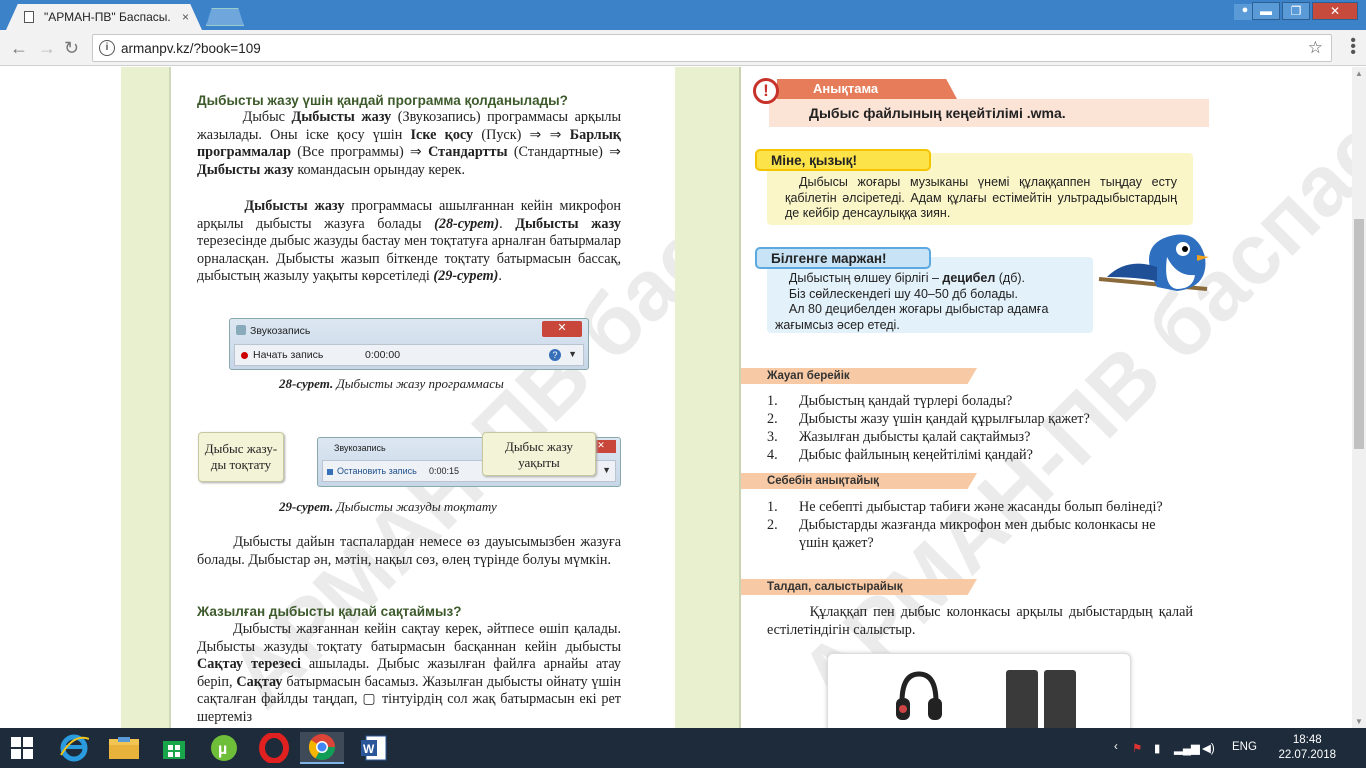 This screenshot has height=768, width=1366. What do you see at coordinates (1307, 740) in the screenshot?
I see `clock-time: 18:48` at bounding box center [1307, 740].